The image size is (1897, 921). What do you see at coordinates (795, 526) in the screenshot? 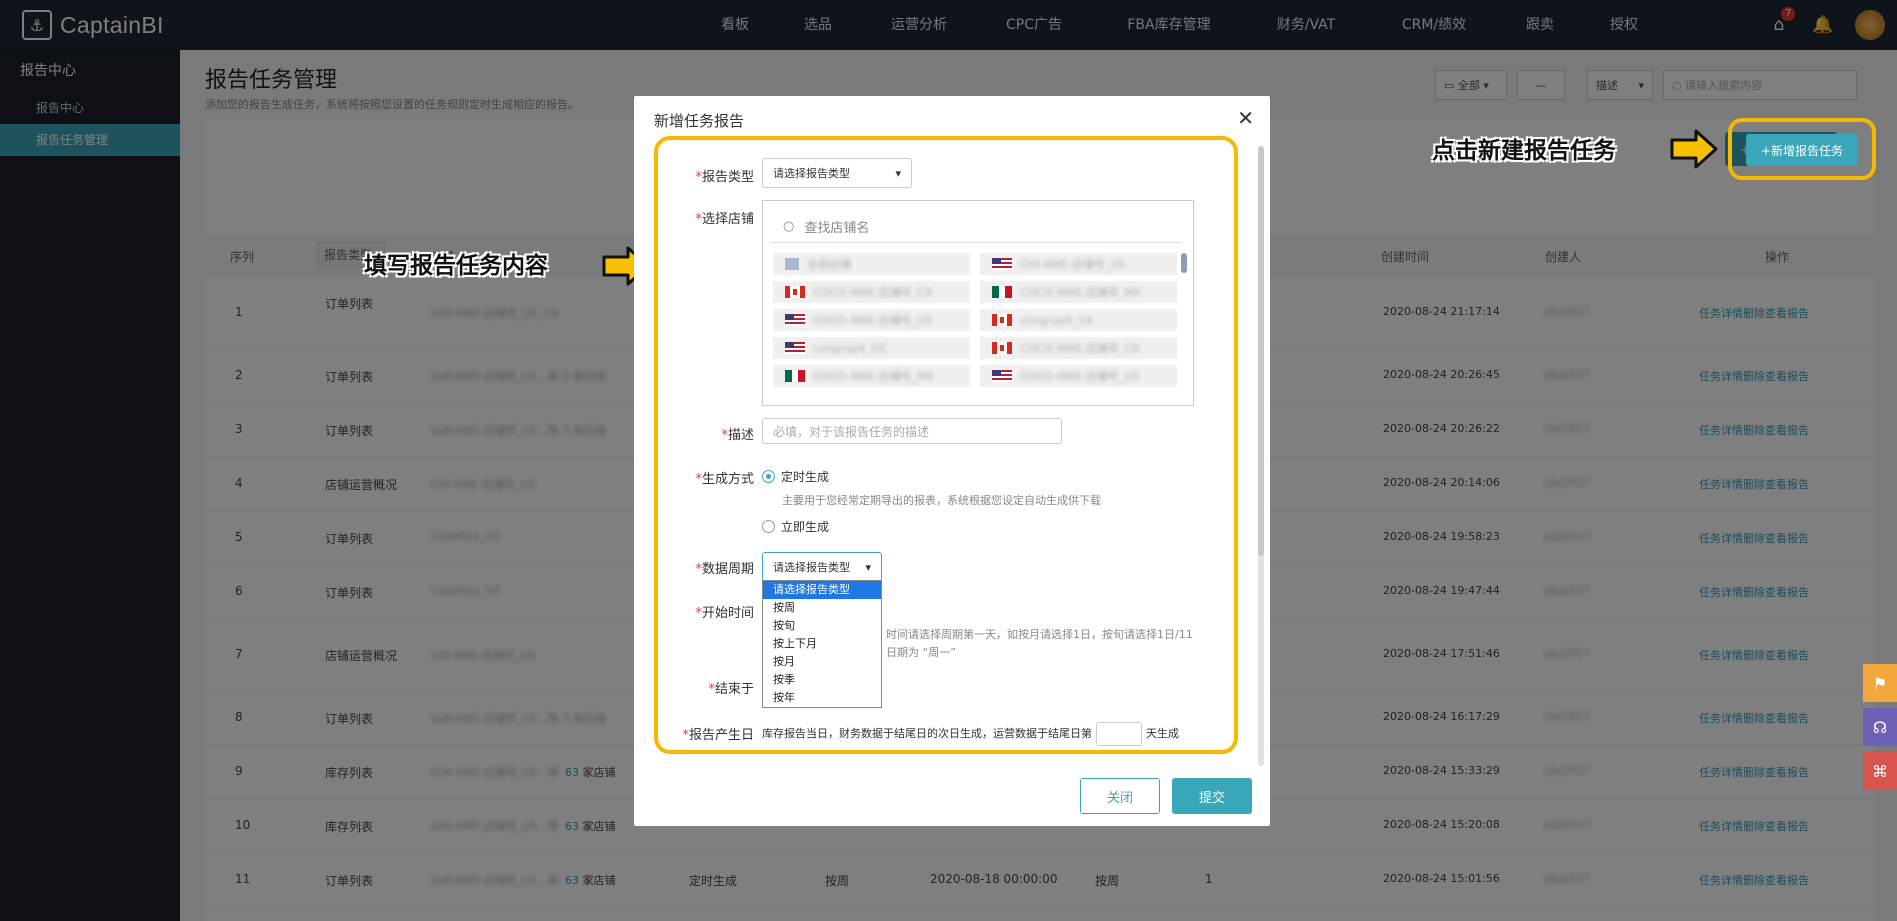
I see `radio-immediate: 立即生成` at bounding box center [795, 526].